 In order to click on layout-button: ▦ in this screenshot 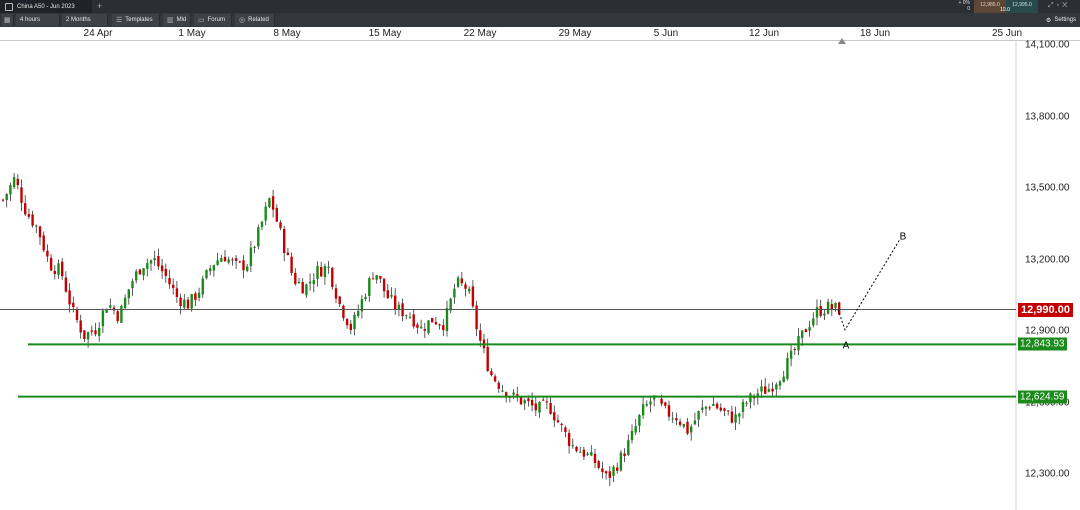, I will do `click(8, 20)`.